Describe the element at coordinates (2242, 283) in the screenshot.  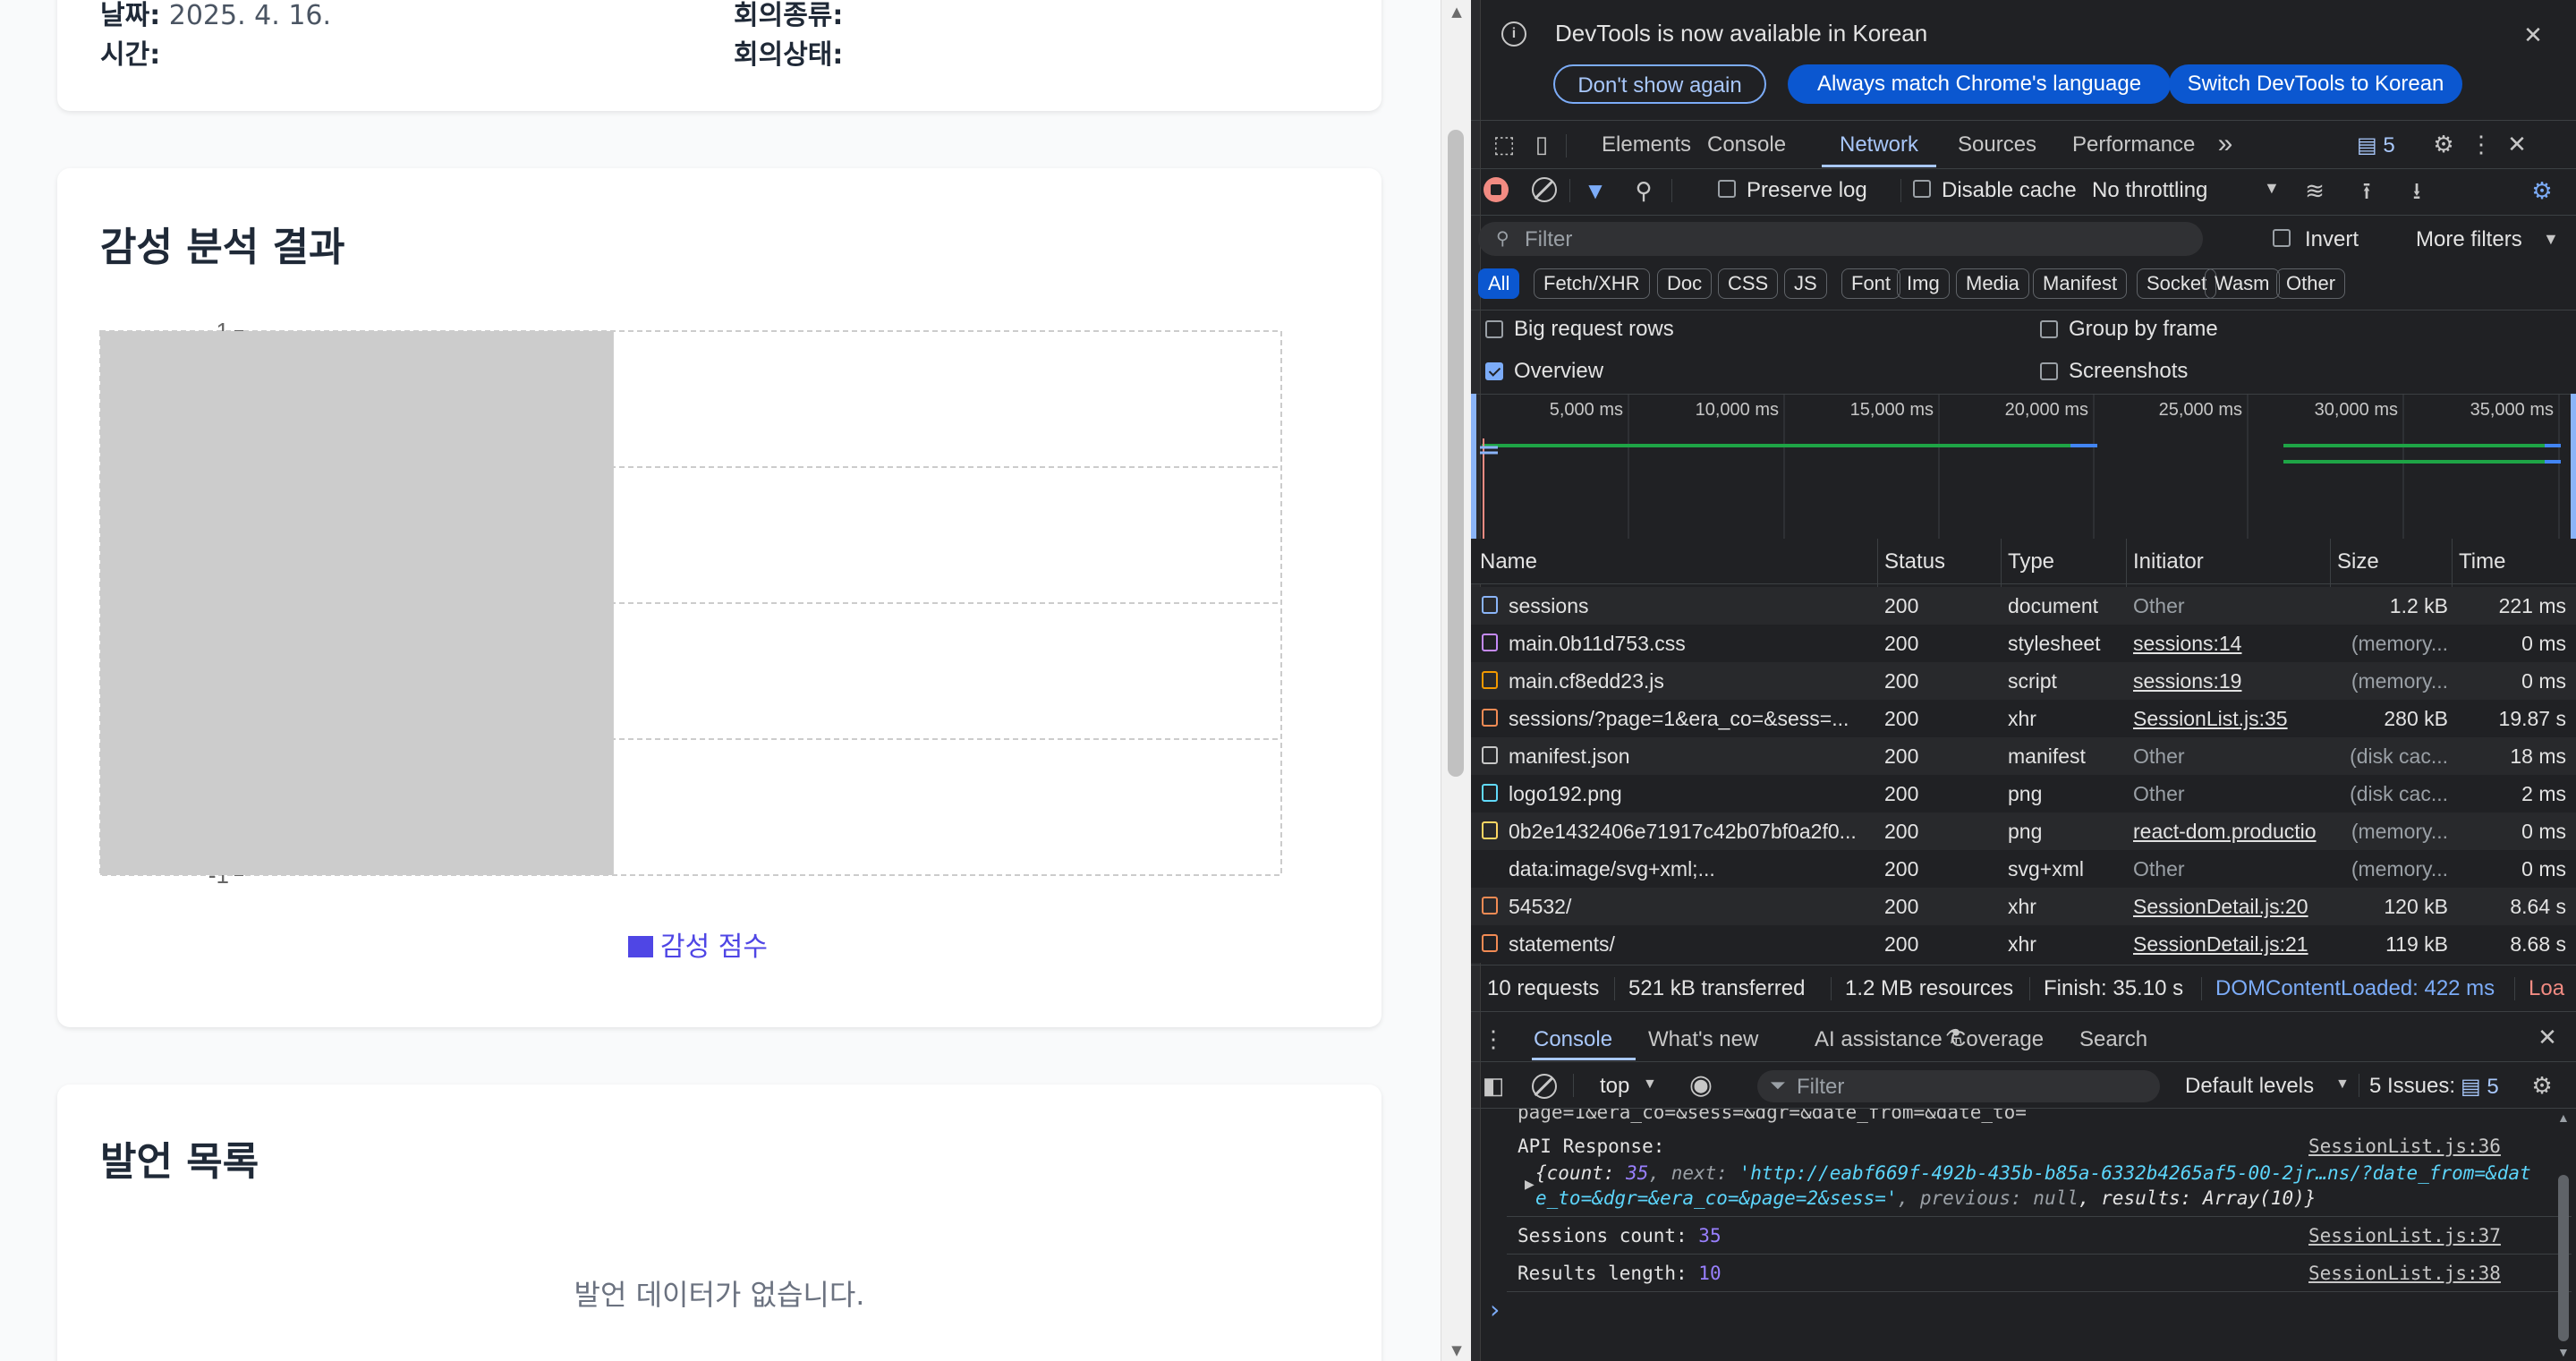
I see `filter-chip-wasm: Wasm` at that location.